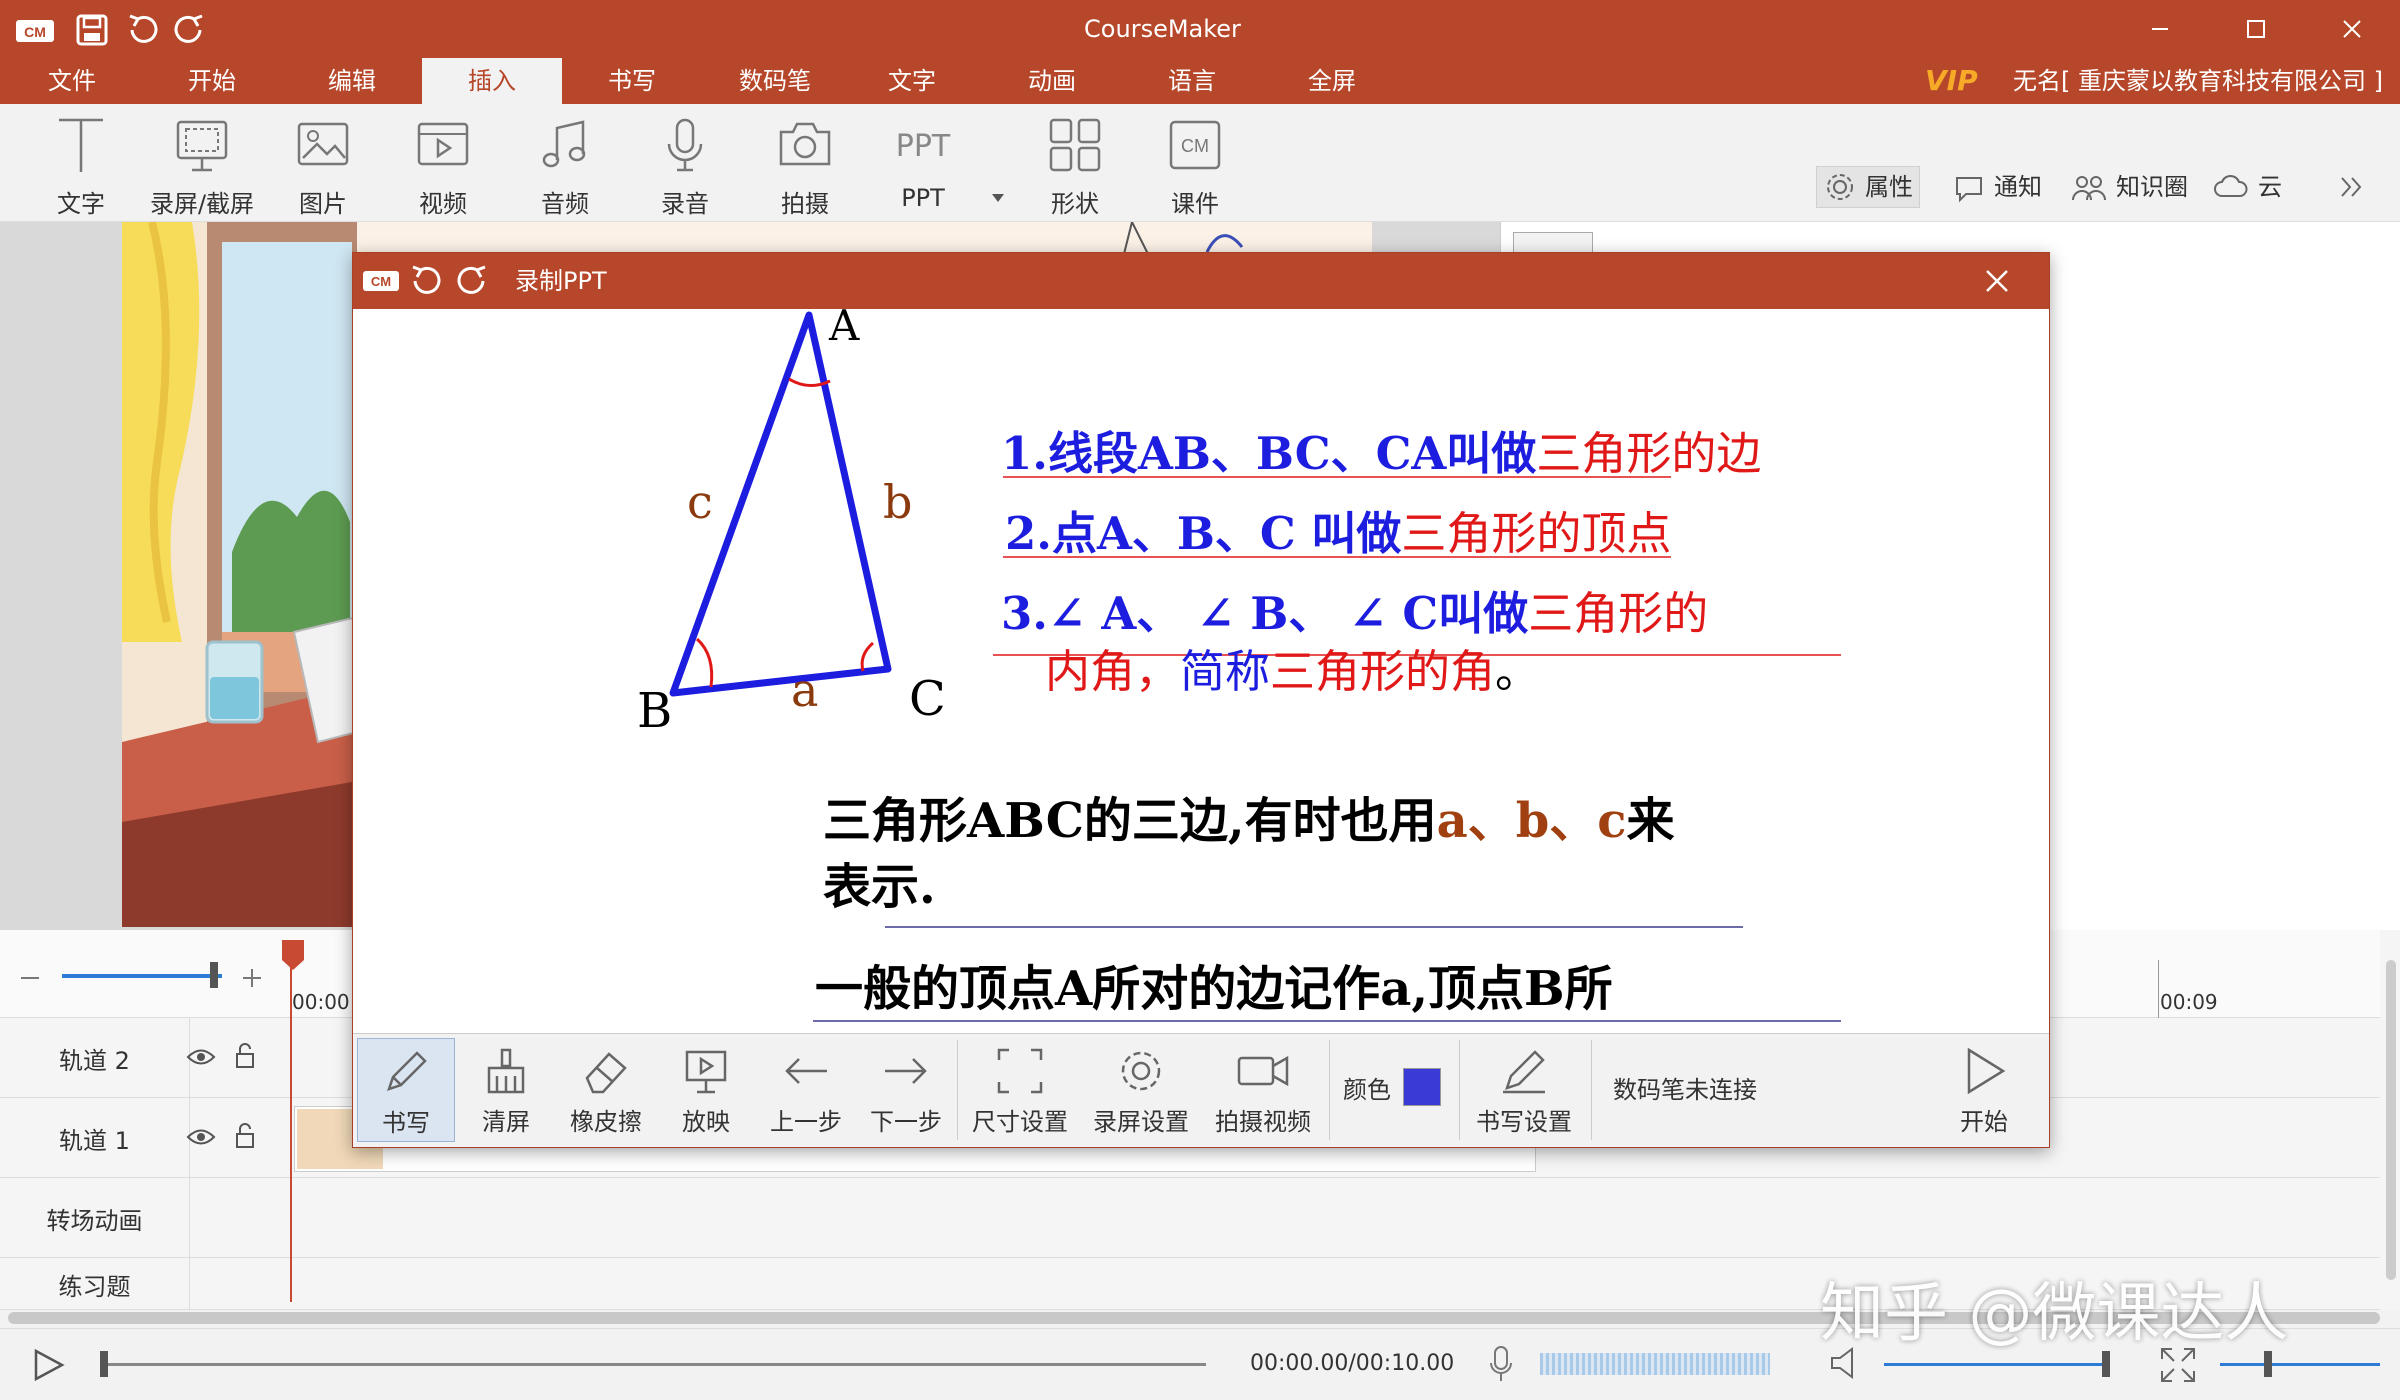 The height and width of the screenshot is (1400, 2400). Describe the element at coordinates (844, 329) in the screenshot. I see `vertex-a-label: A` at that location.